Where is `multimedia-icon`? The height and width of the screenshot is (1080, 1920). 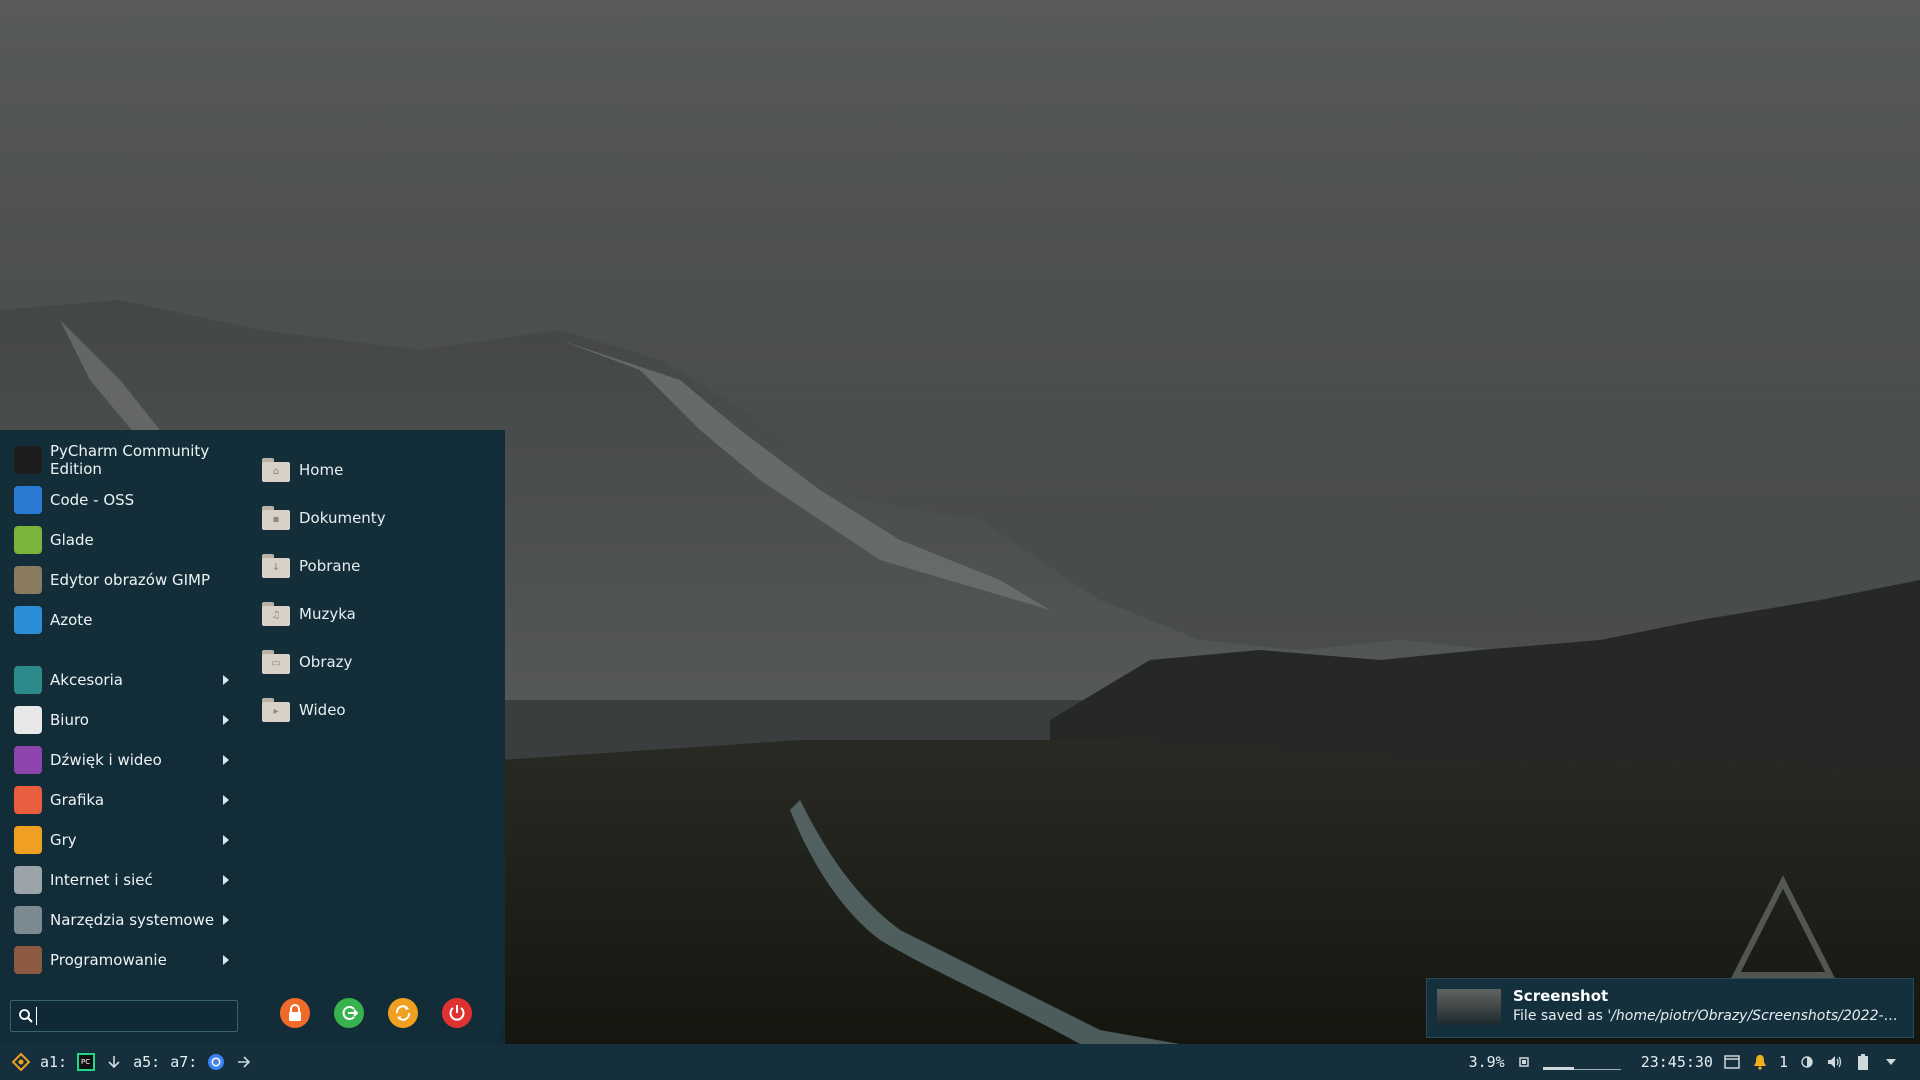
multimedia-icon is located at coordinates (28, 760).